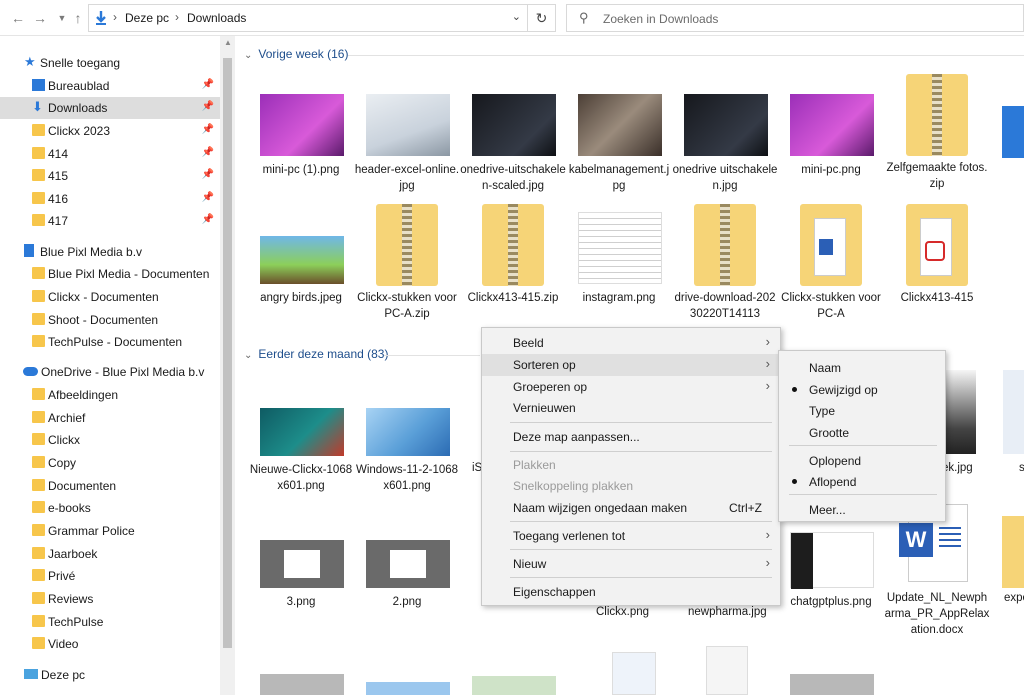 This screenshot has height=695, width=1024. Describe the element at coordinates (18, 18) in the screenshot. I see `back-arrow-icon: ←` at that location.